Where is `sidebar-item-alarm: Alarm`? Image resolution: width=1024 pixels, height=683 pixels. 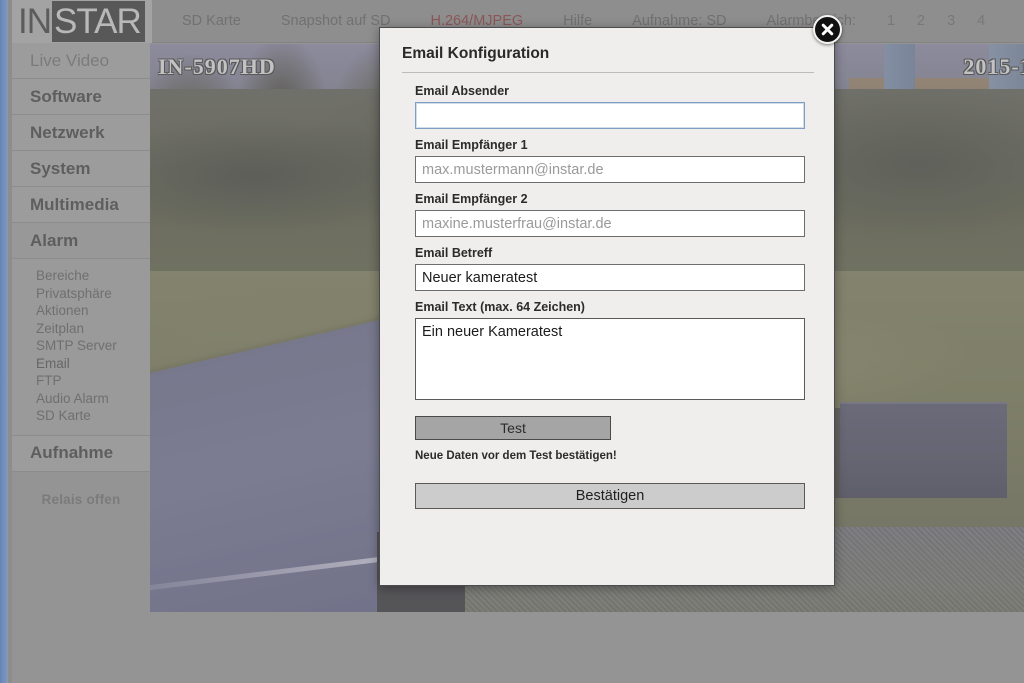 sidebar-item-alarm: Alarm is located at coordinates (81, 241).